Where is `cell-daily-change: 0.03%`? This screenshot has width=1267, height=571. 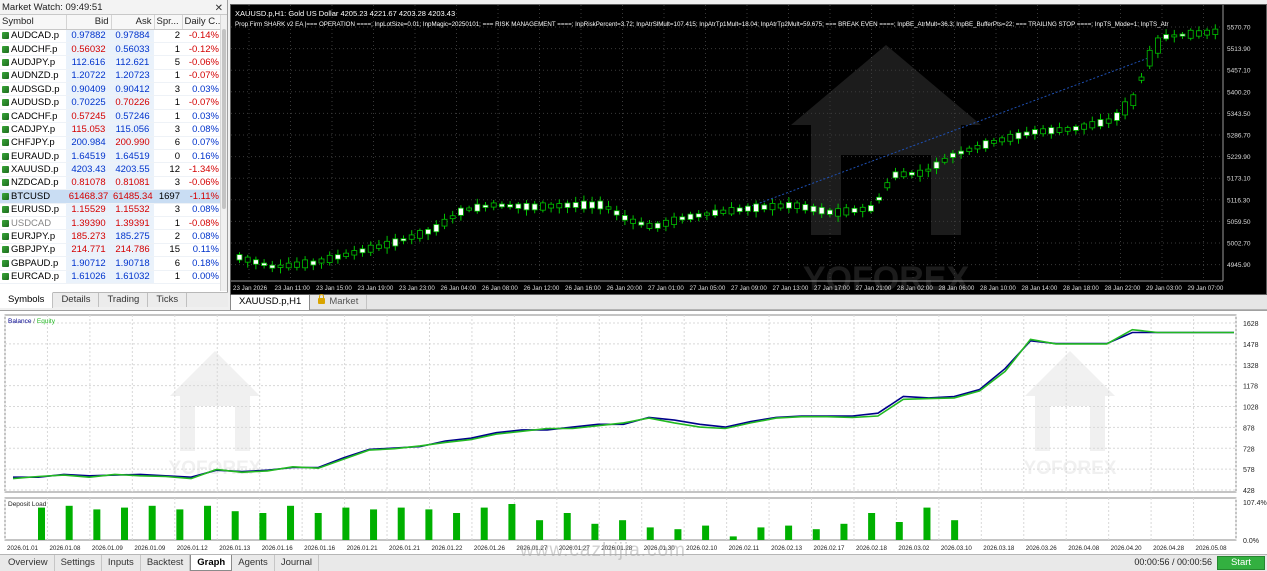
cell-daily-change: 0.03% is located at coordinates (201, 116).